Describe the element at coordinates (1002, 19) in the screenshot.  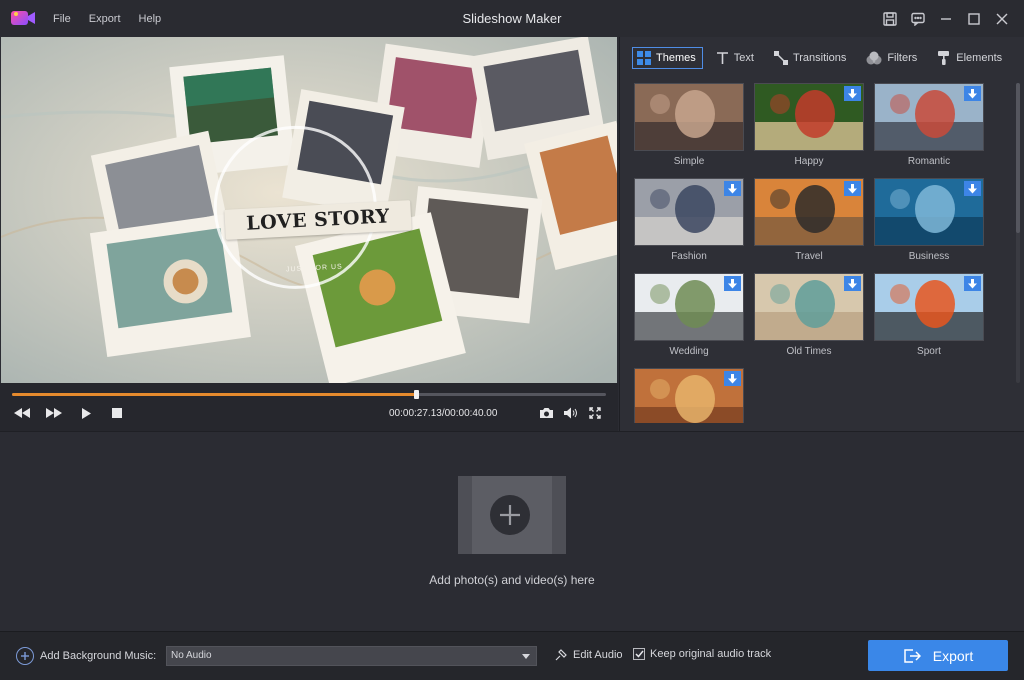
I see `close-icon` at that location.